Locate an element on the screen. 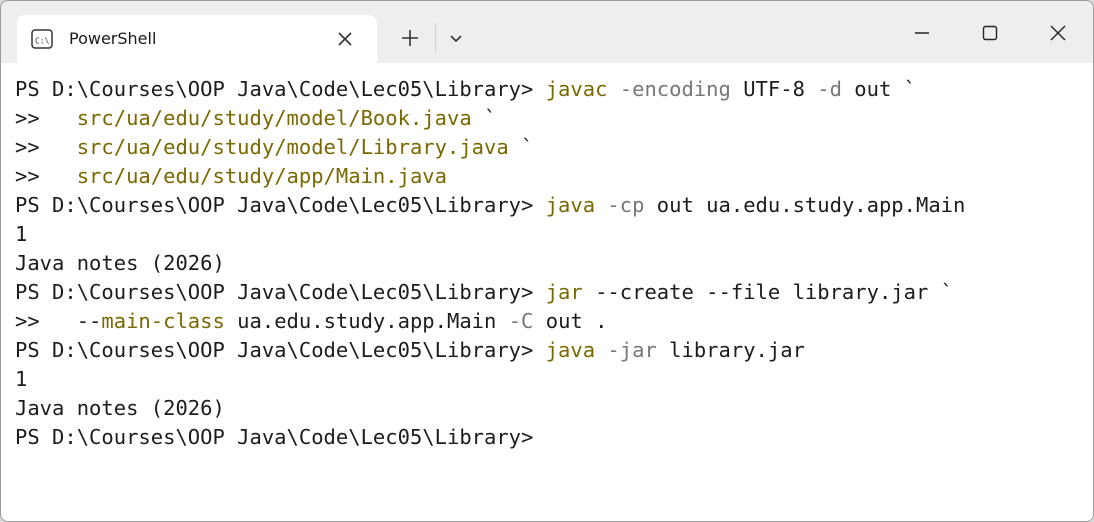  plus-icon is located at coordinates (410, 38).